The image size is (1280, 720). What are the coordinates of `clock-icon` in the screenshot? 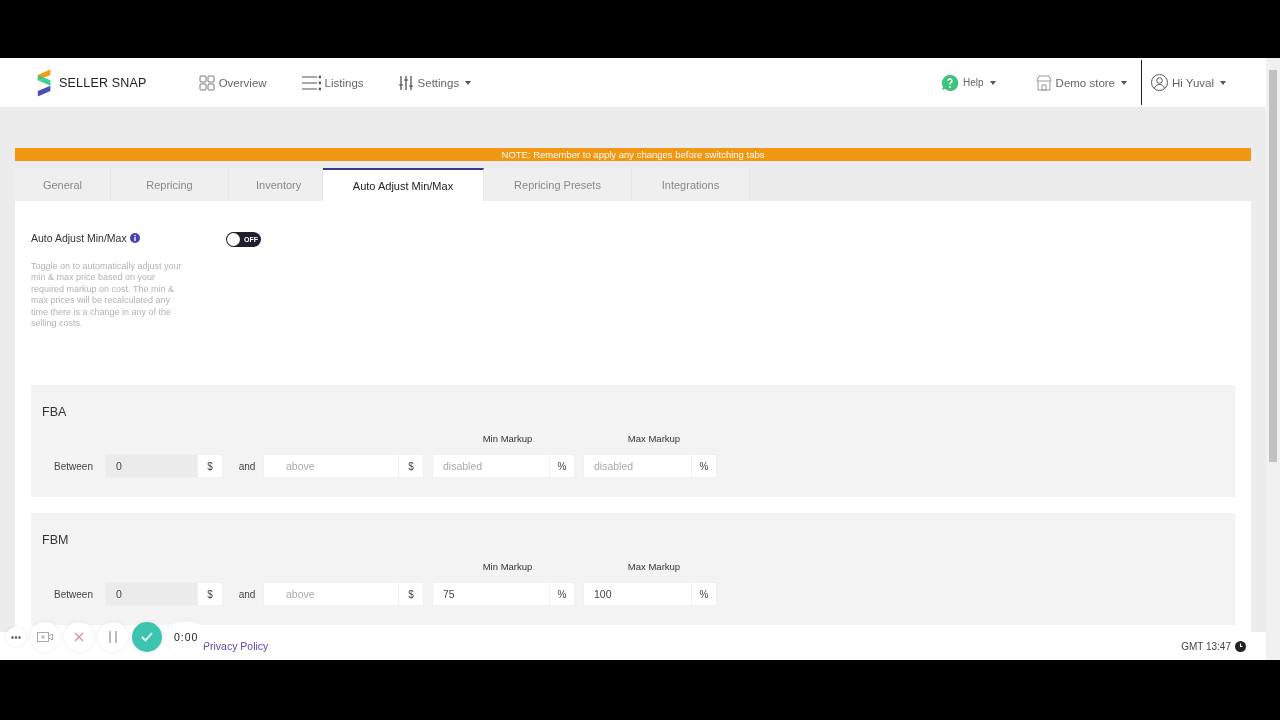 It's located at (1240, 646).